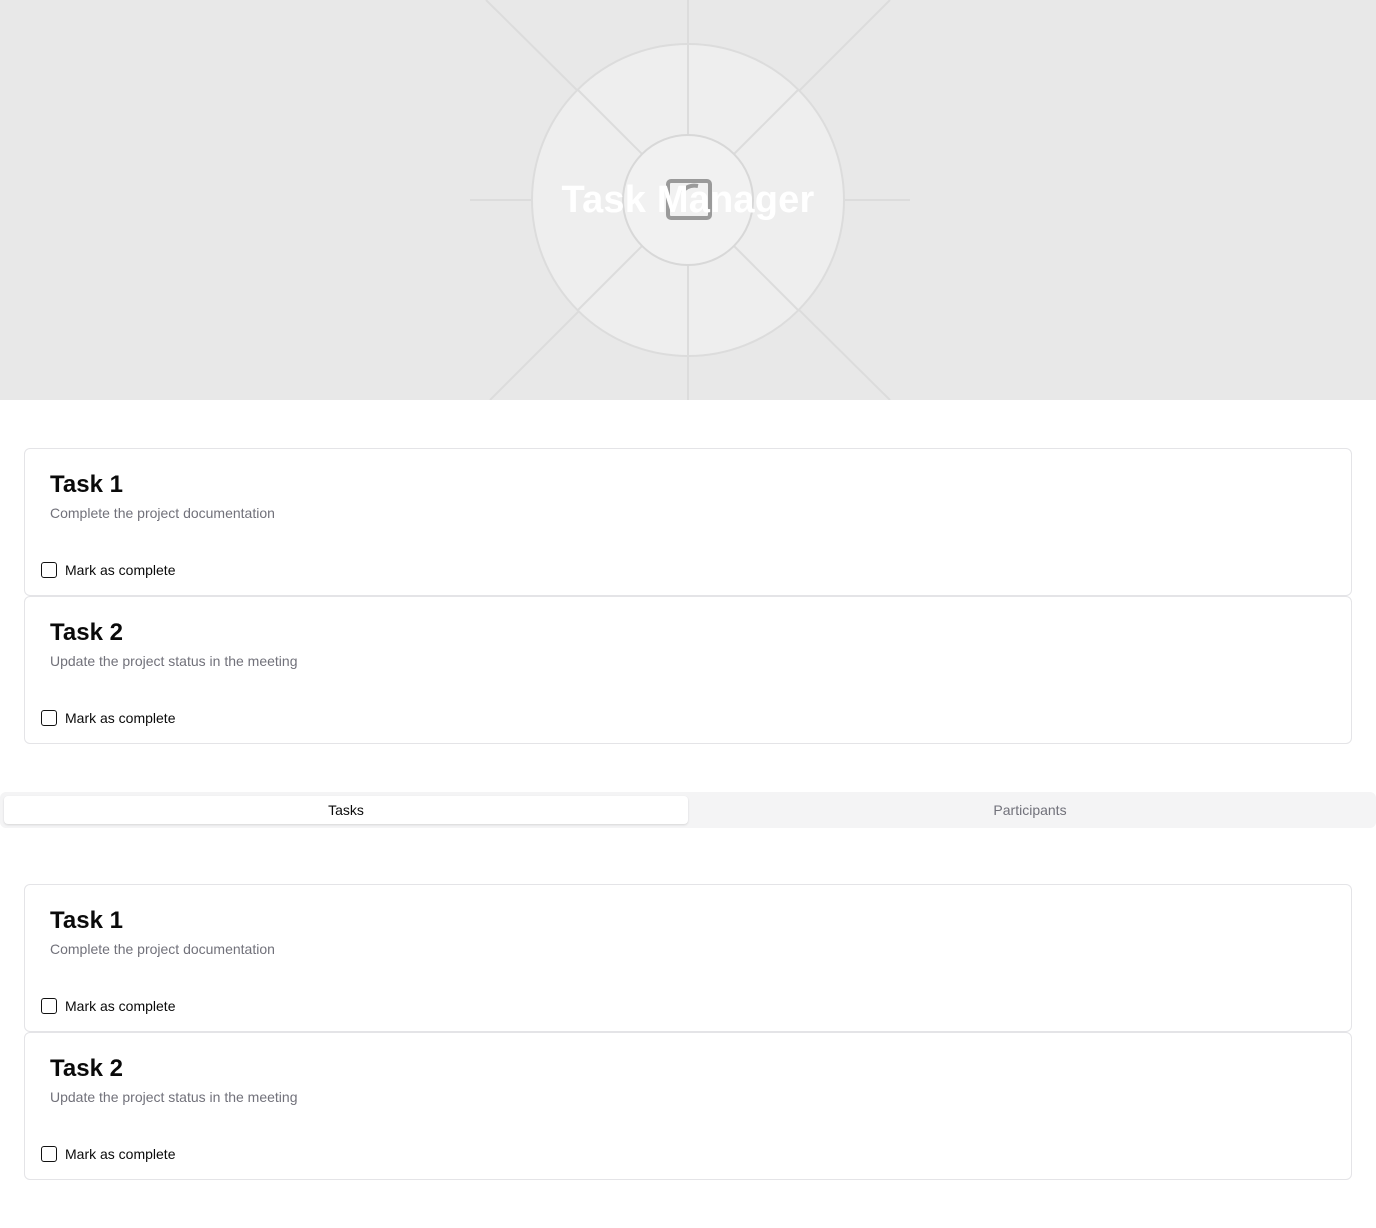 Image resolution: width=1376 pixels, height=1228 pixels. I want to click on tab-participants: Participants, so click(1030, 810).